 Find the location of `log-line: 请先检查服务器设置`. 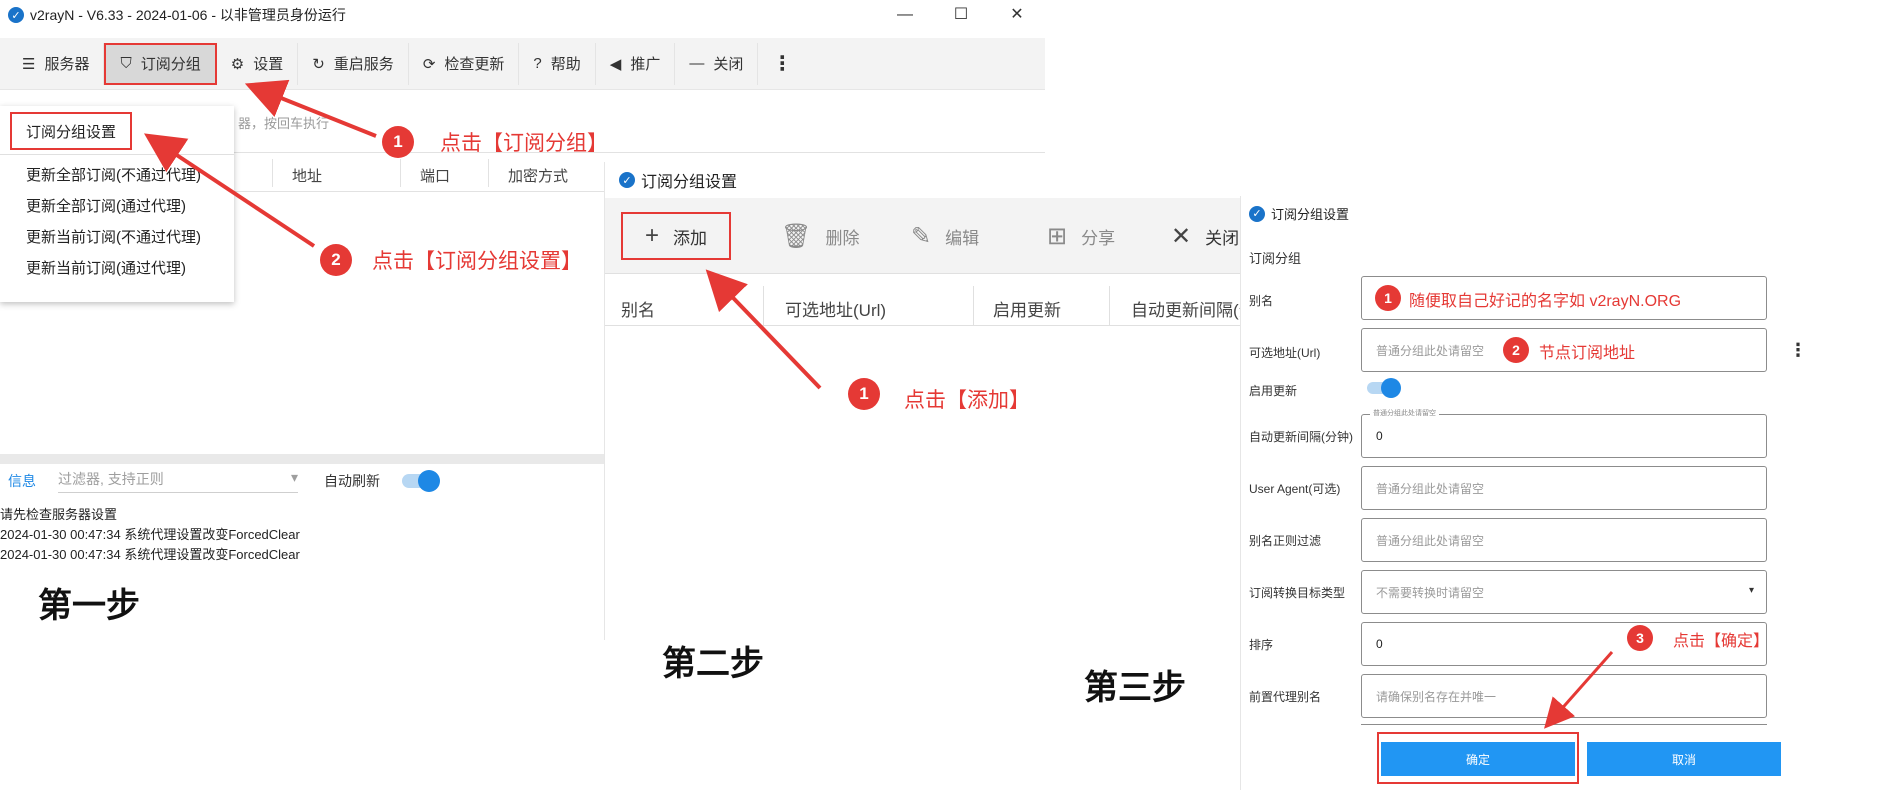

log-line: 请先检查服务器设置 is located at coordinates (59, 514).